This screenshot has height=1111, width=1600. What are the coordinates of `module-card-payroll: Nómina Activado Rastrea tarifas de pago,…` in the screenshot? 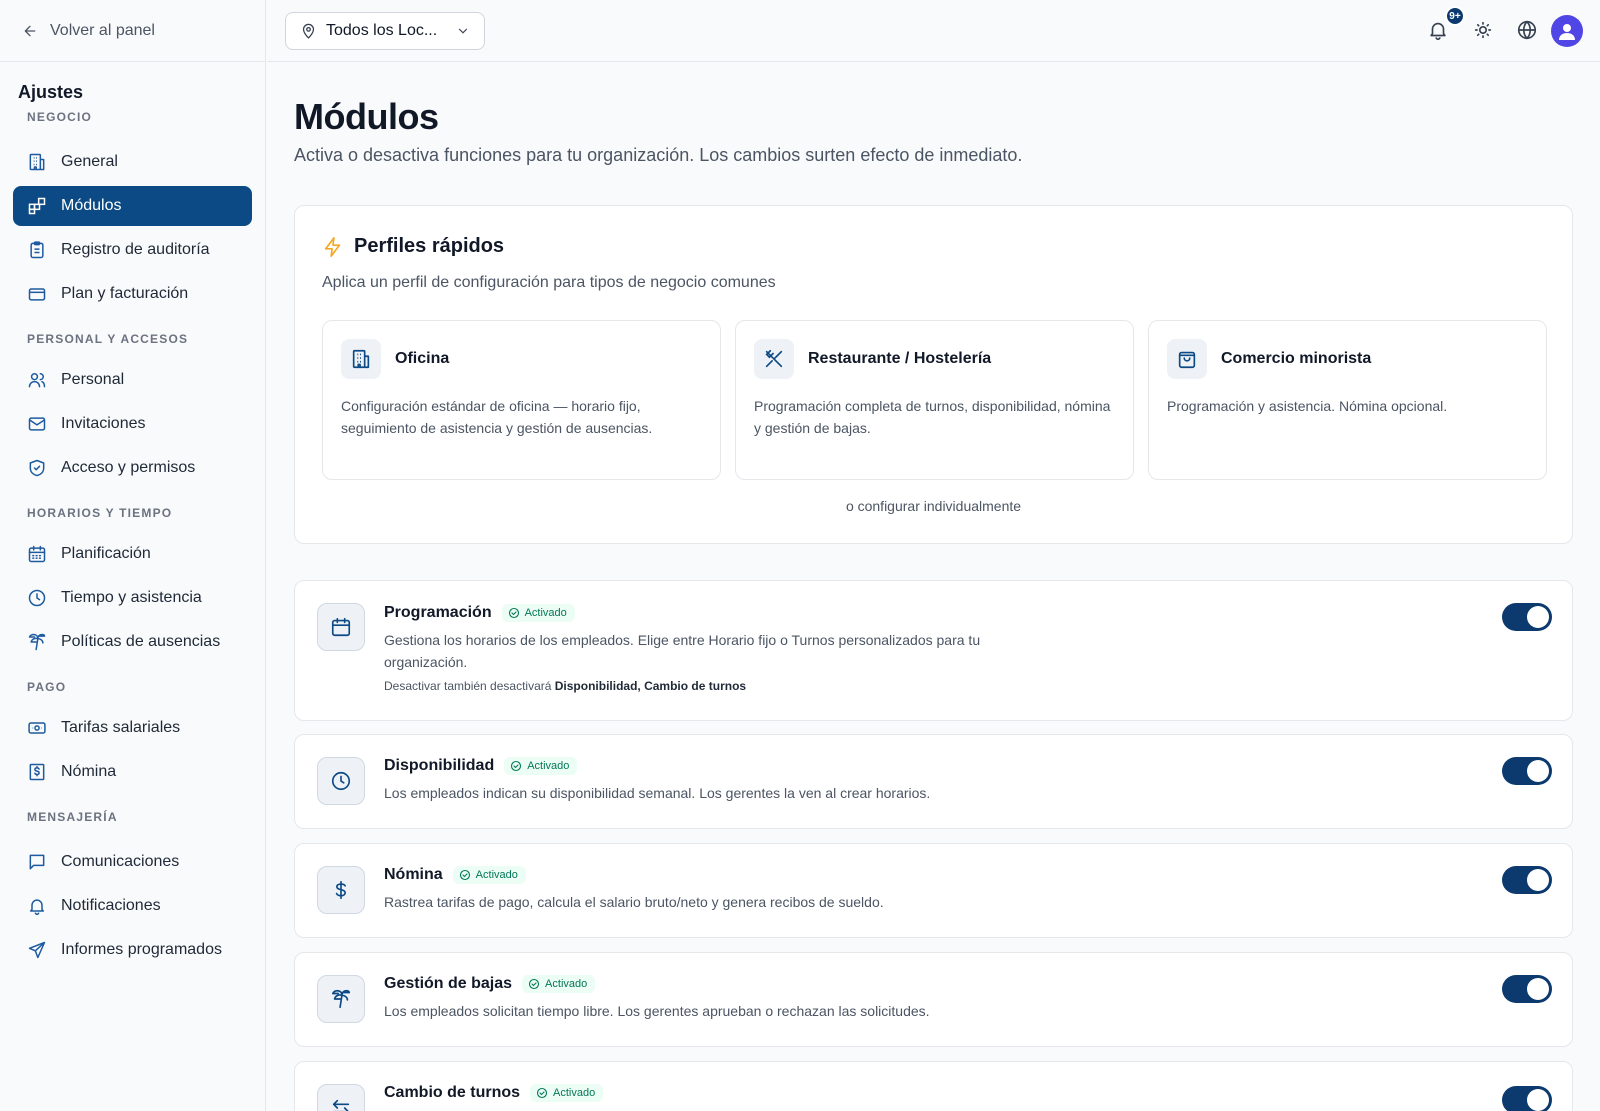 It's located at (933, 890).